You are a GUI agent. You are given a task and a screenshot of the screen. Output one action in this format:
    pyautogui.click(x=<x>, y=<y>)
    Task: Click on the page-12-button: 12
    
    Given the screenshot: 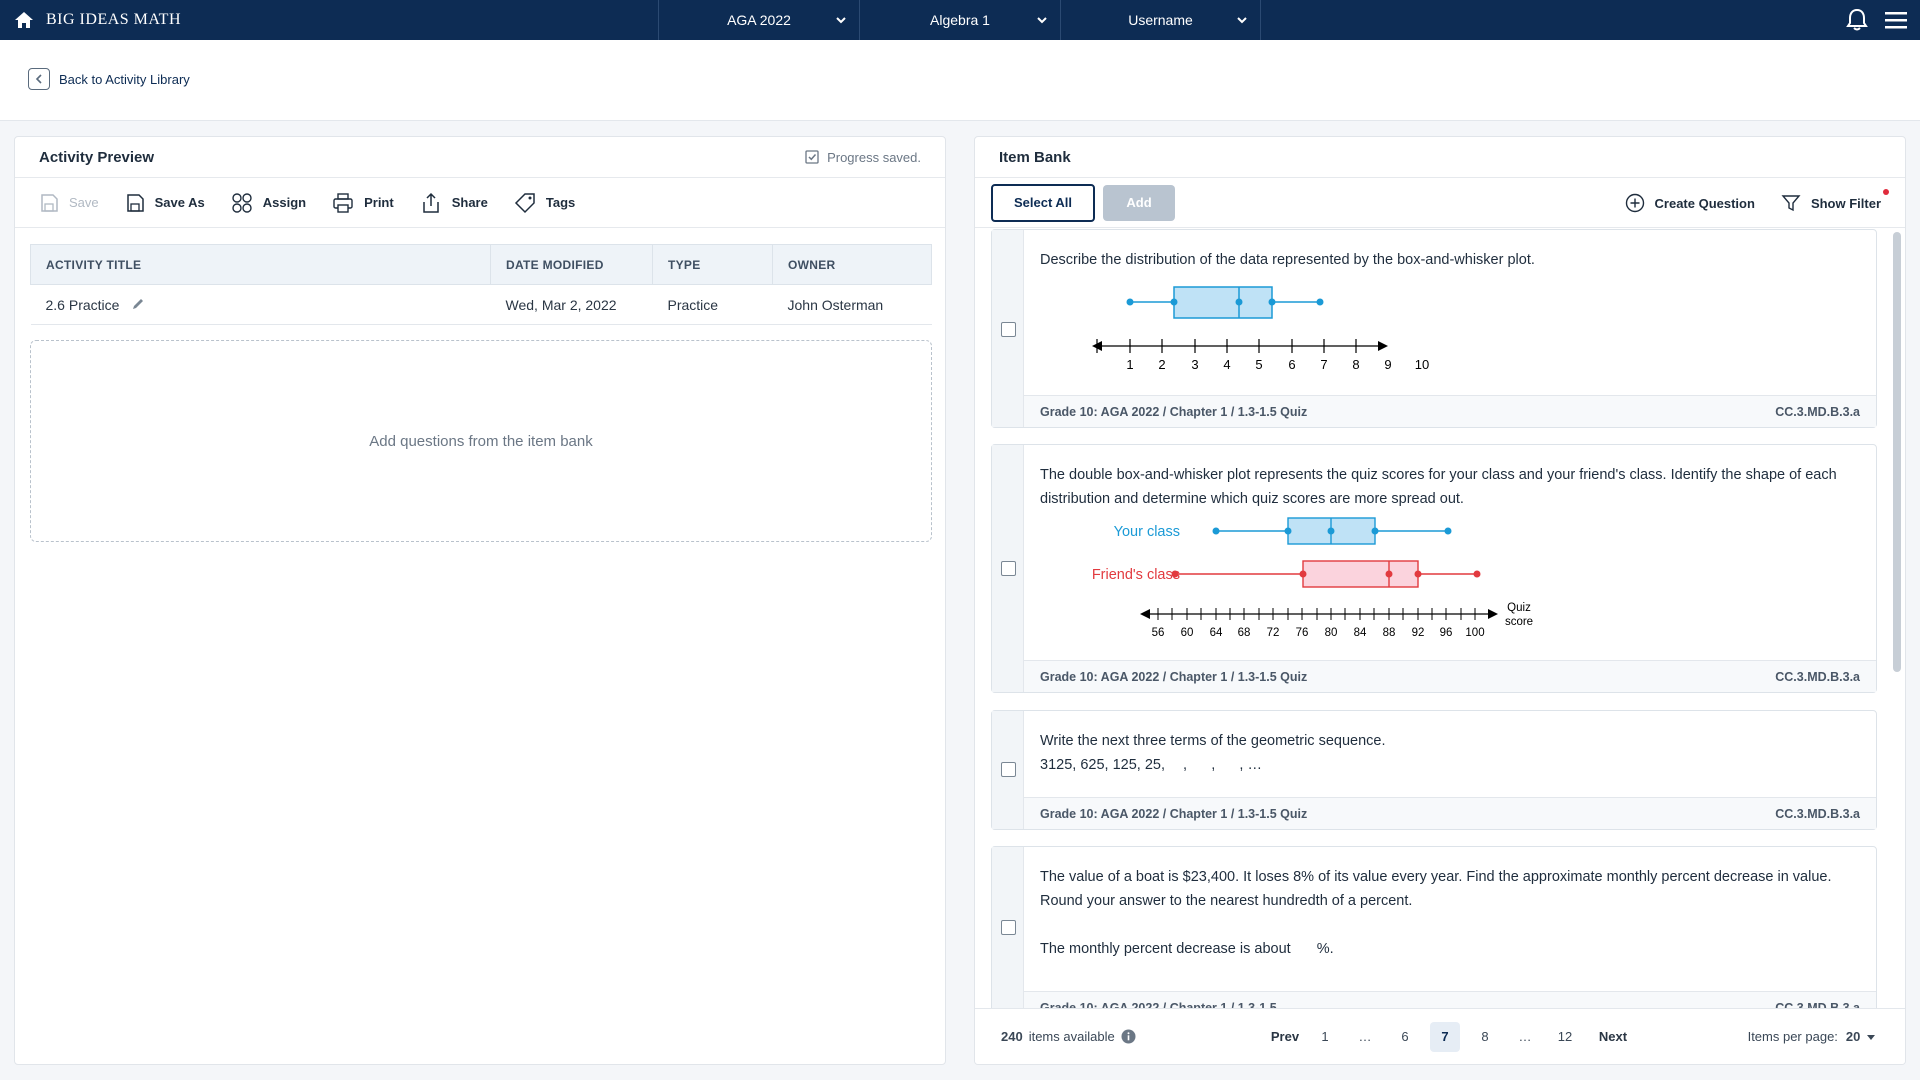 What is the action you would take?
    pyautogui.click(x=1565, y=1036)
    